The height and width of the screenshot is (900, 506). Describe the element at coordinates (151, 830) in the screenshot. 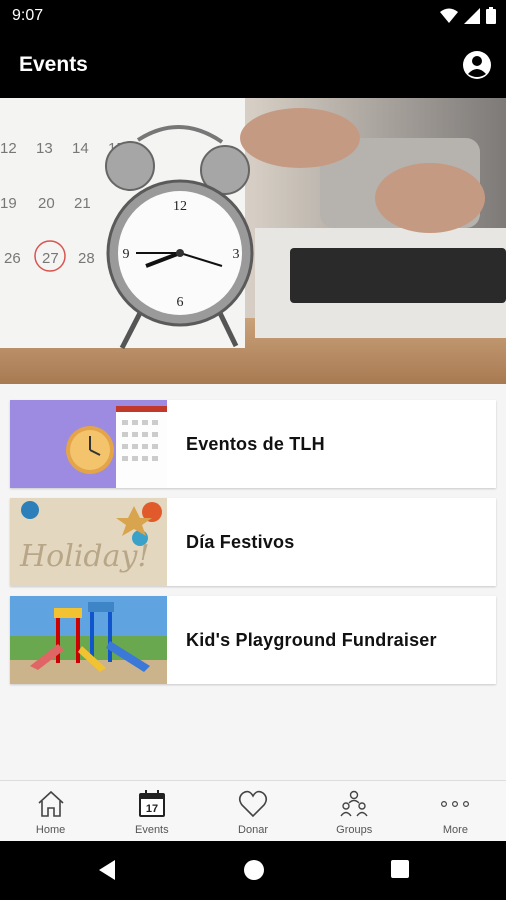

I see `nav-label-events: Events` at that location.